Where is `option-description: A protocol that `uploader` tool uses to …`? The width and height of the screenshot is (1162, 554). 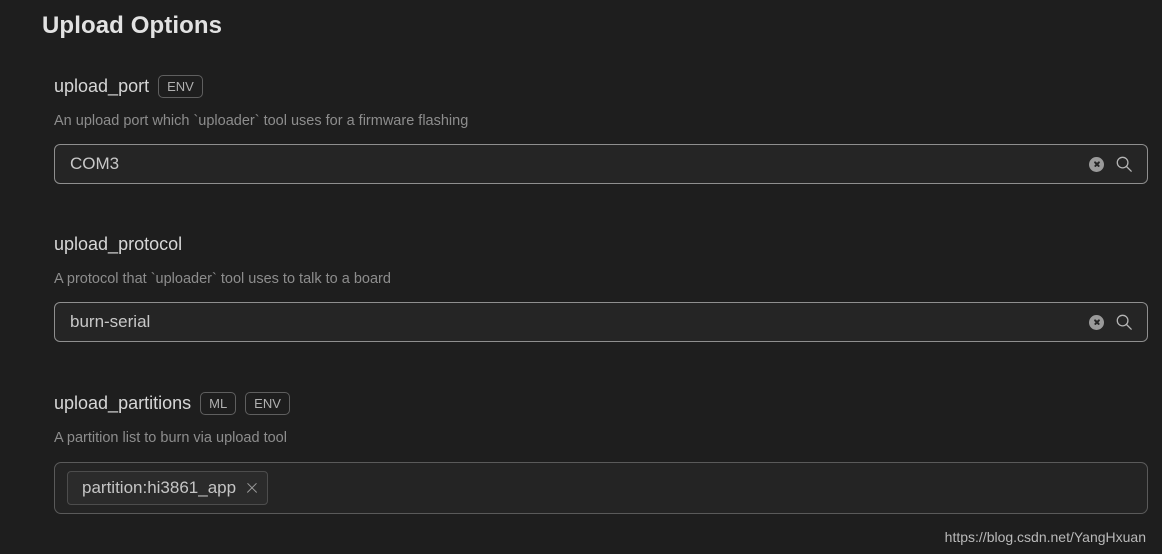 option-description: A protocol that `uploader` tool uses to … is located at coordinates (222, 279).